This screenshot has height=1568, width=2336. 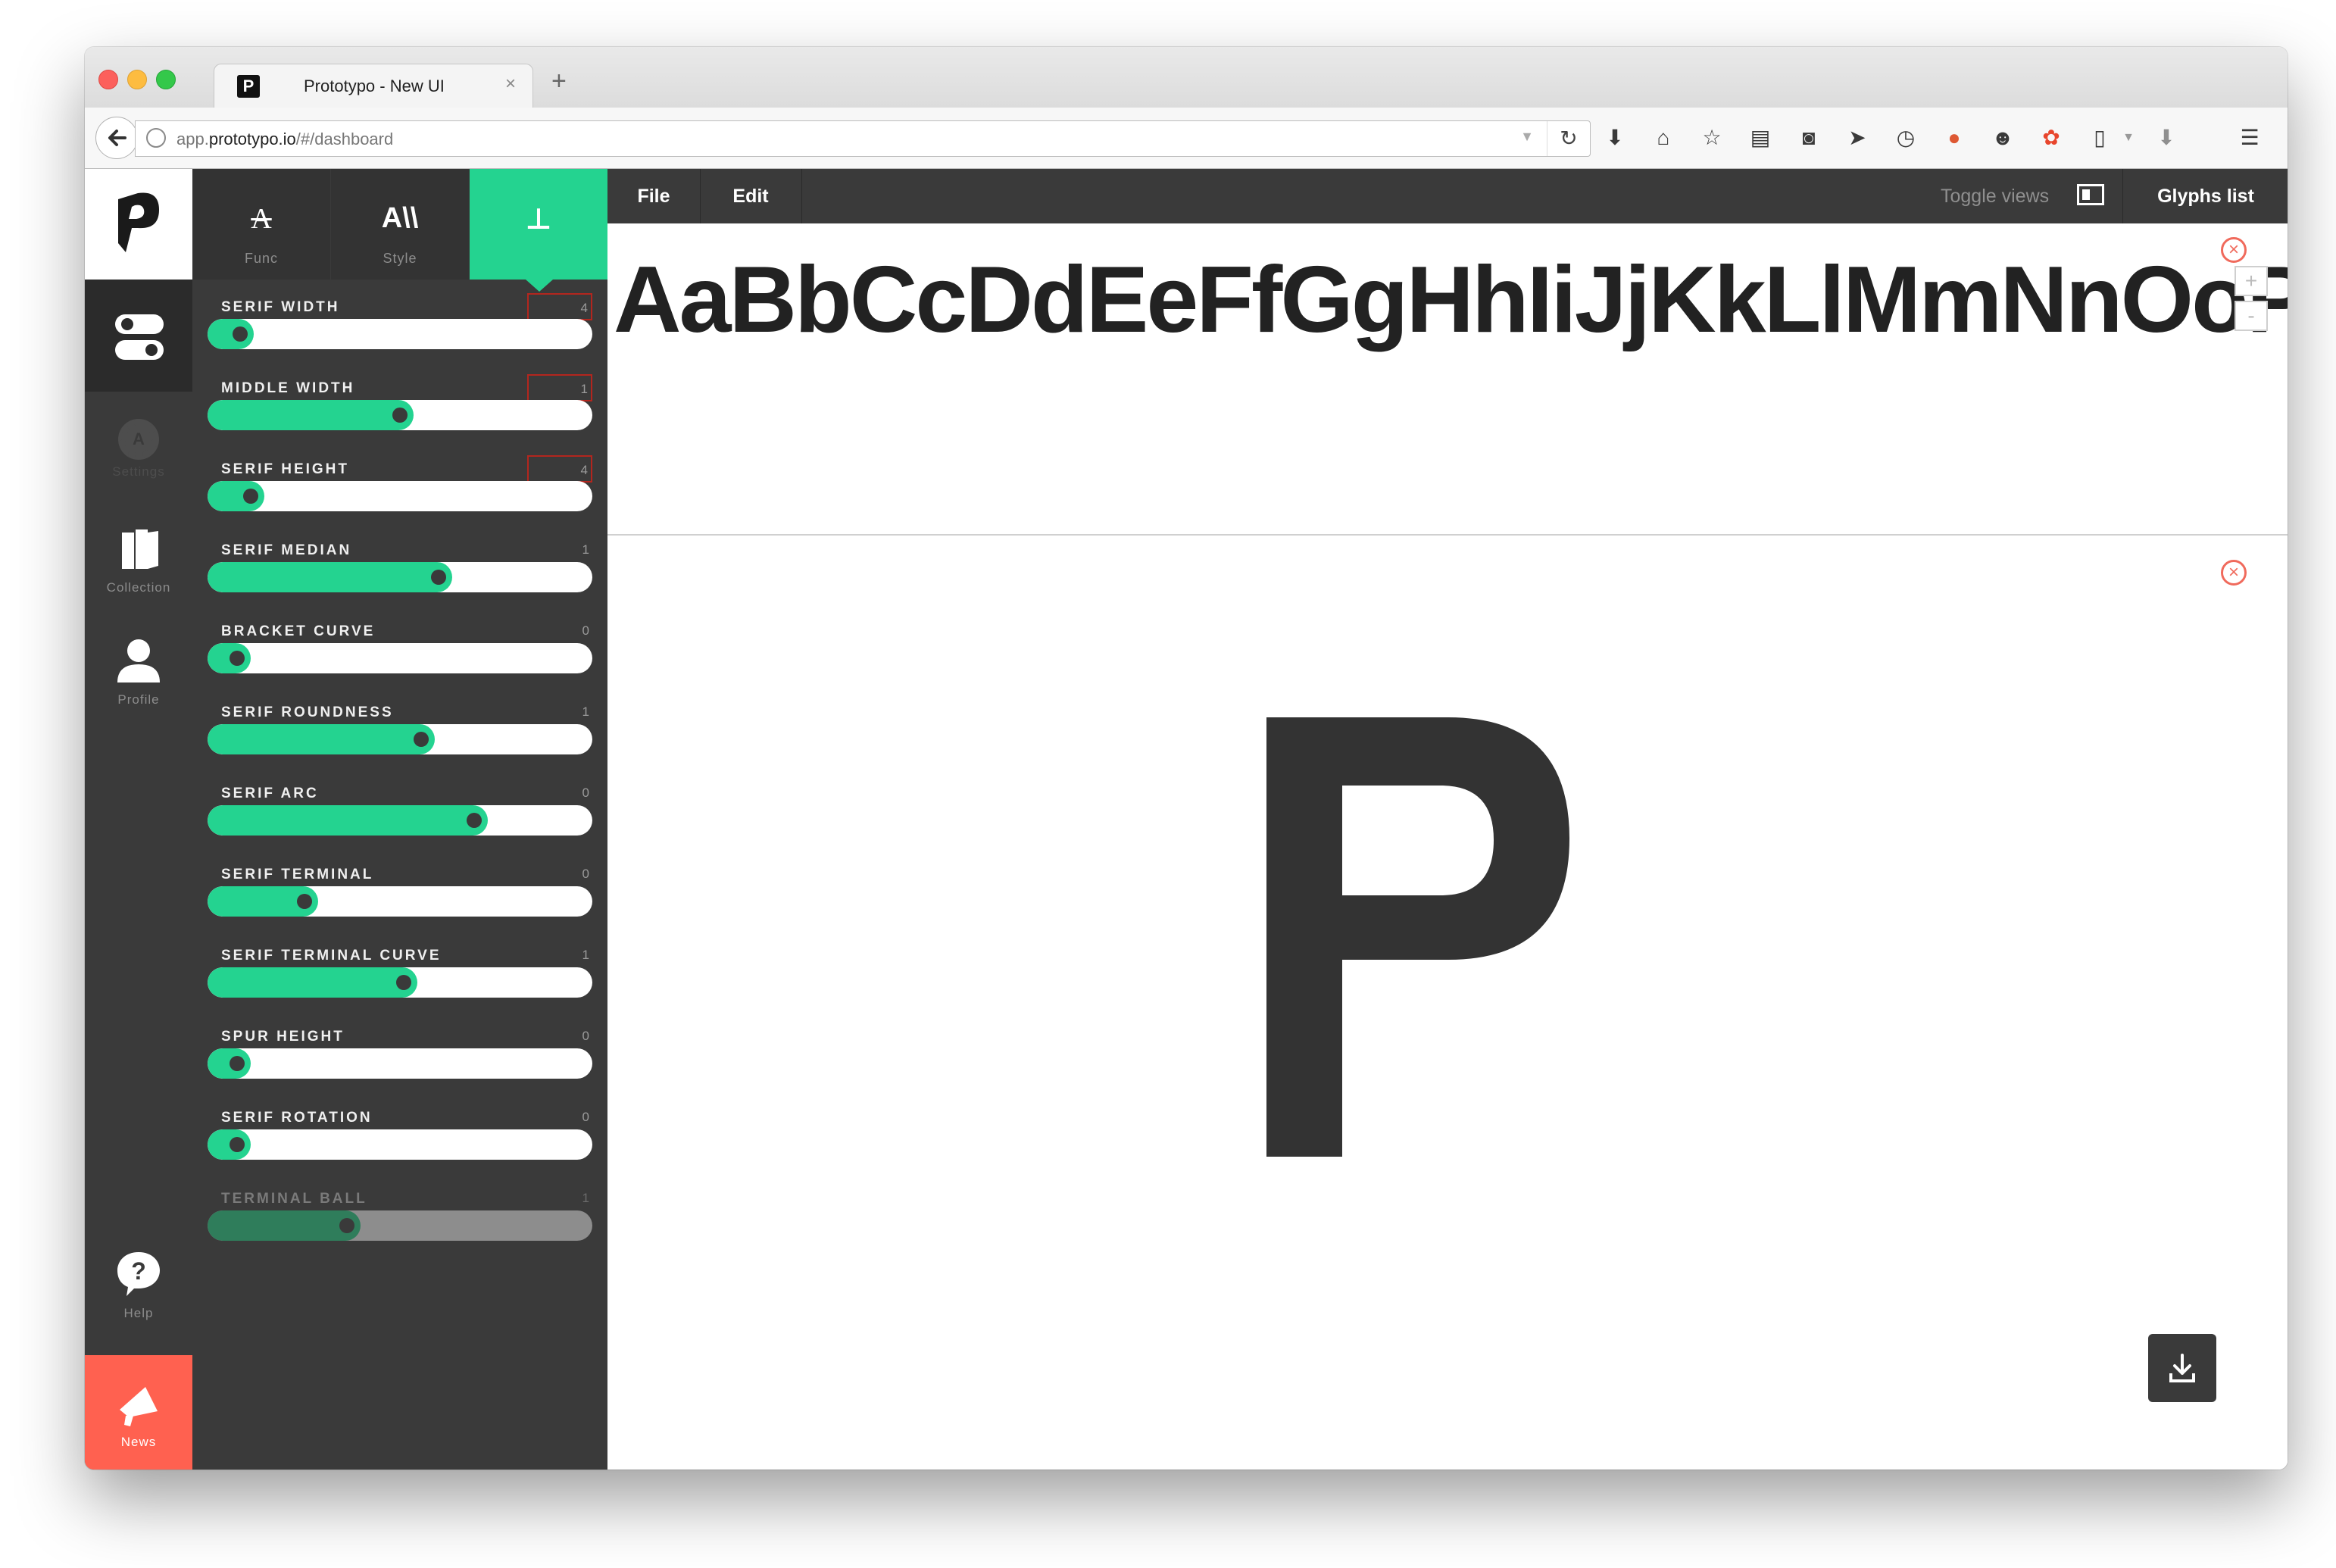 I want to click on chat-icon: ☻, so click(x=2002, y=137).